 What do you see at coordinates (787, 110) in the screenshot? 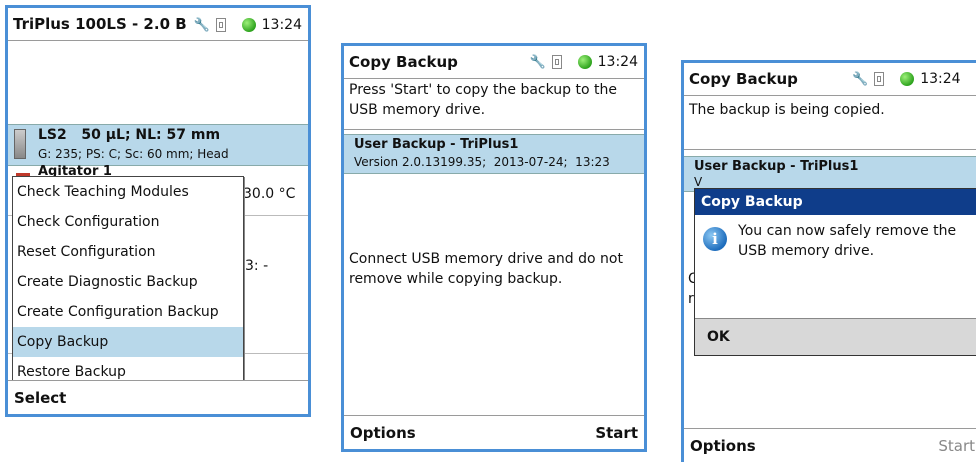
I see `status-text: The backup is being copied.` at bounding box center [787, 110].